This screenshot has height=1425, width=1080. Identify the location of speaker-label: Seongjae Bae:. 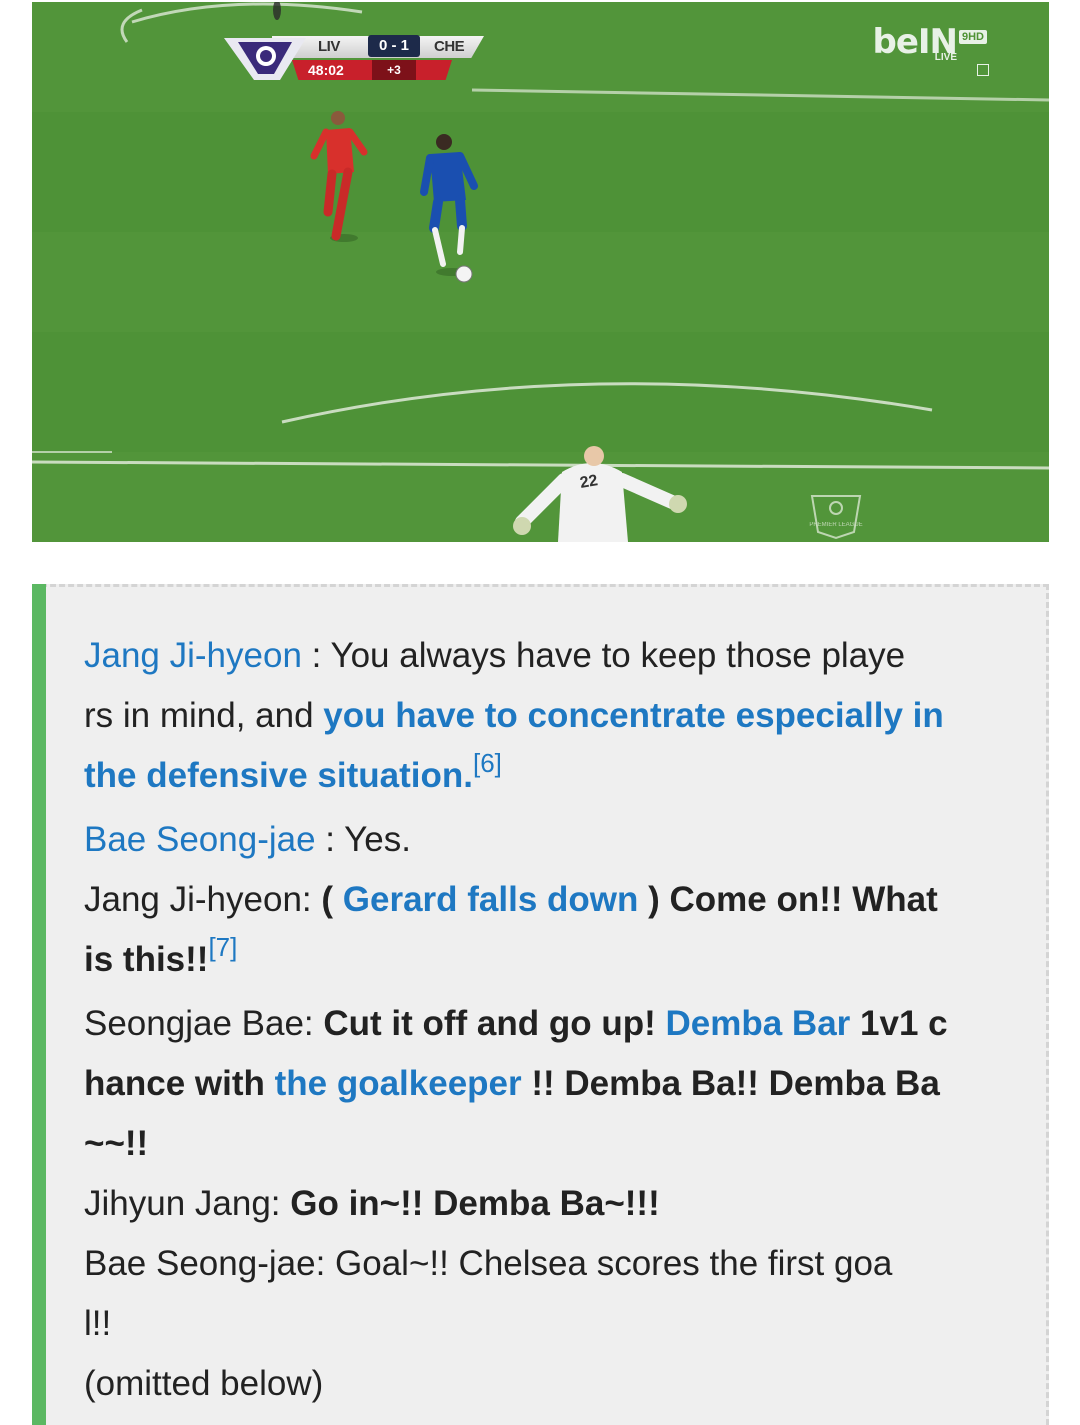
(204, 1023).